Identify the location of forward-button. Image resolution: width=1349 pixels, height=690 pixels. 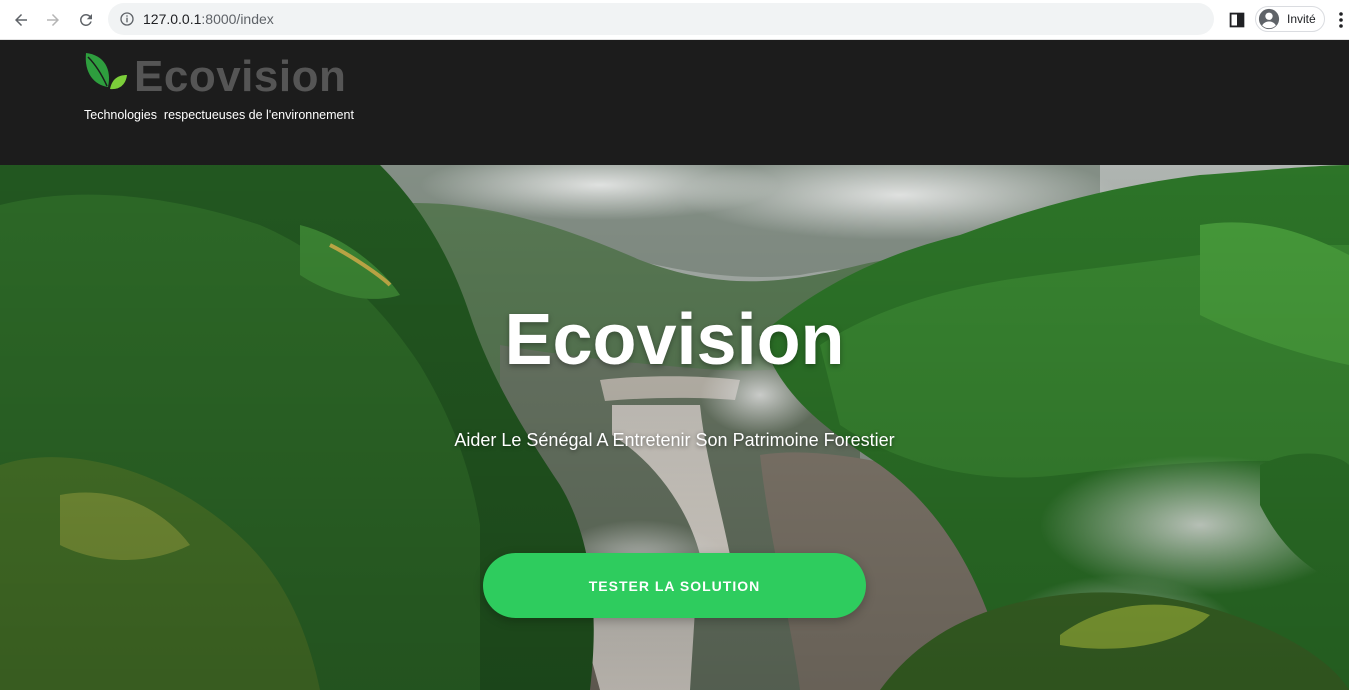
(53, 20).